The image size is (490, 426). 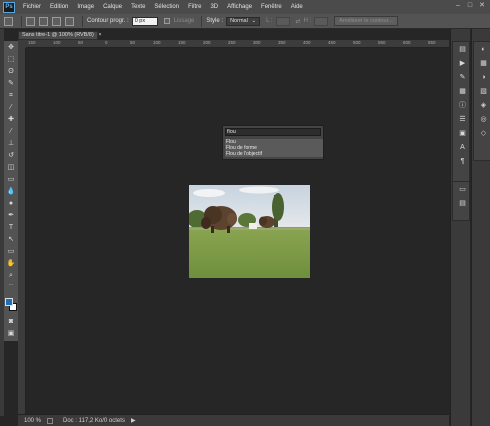 I want to click on menu-texte: Texte, so click(x=138, y=7).